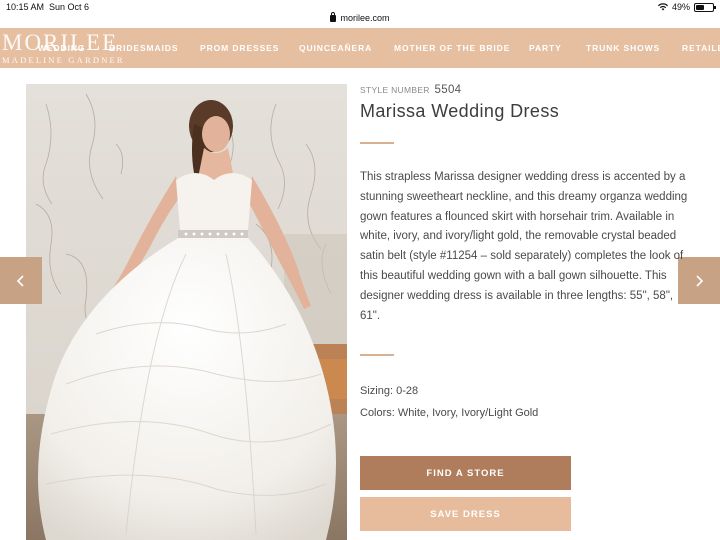 This screenshot has height=540, width=720. Describe the element at coordinates (365, 18) in the screenshot. I see `url-text: morilee.com` at that location.